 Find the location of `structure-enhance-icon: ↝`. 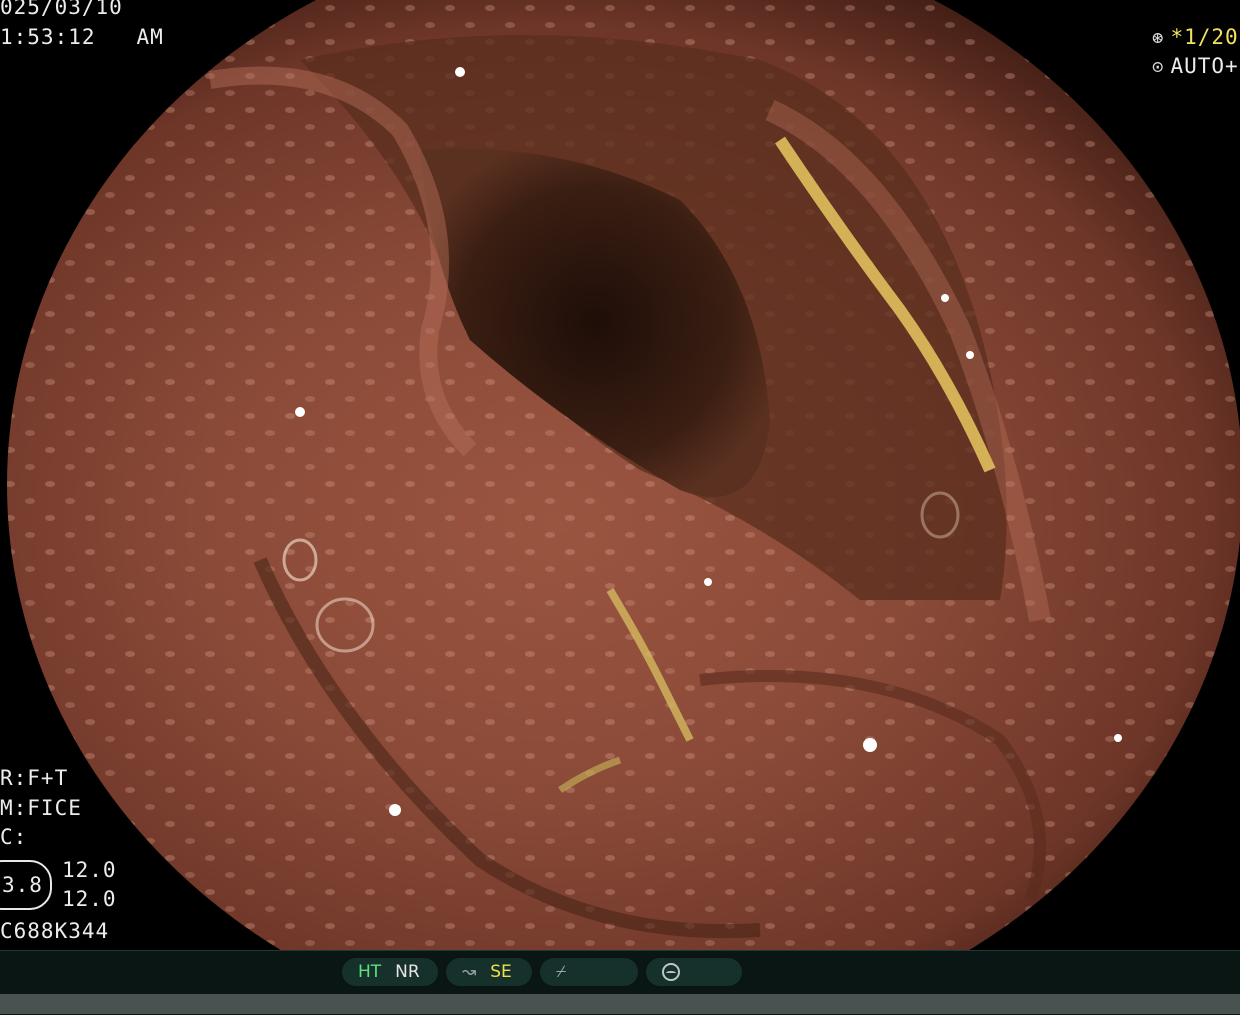

structure-enhance-icon: ↝ is located at coordinates (469, 972).